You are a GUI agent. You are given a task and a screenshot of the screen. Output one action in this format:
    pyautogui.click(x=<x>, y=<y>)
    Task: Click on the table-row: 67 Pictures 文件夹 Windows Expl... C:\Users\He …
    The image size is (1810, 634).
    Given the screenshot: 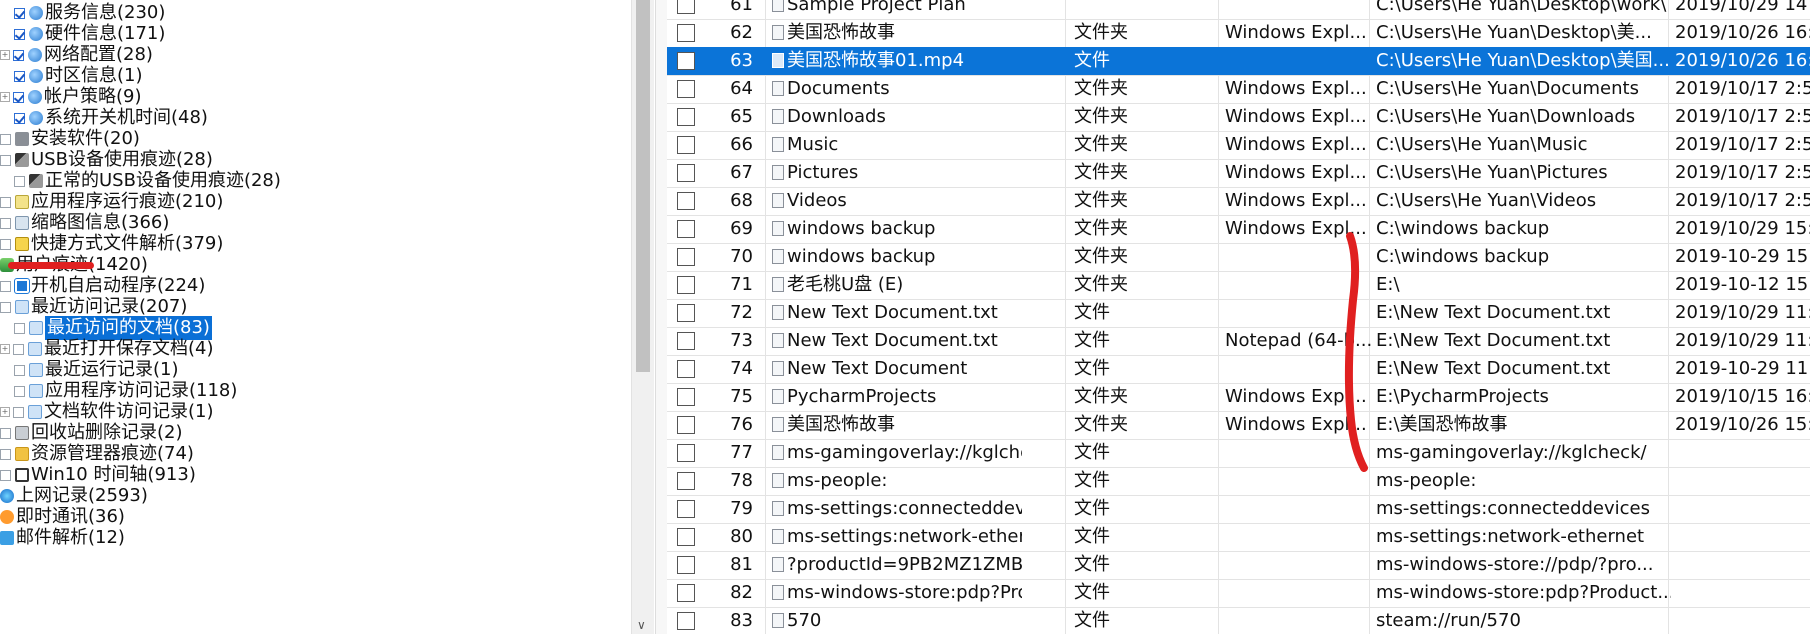 What is the action you would take?
    pyautogui.click(x=1238, y=173)
    